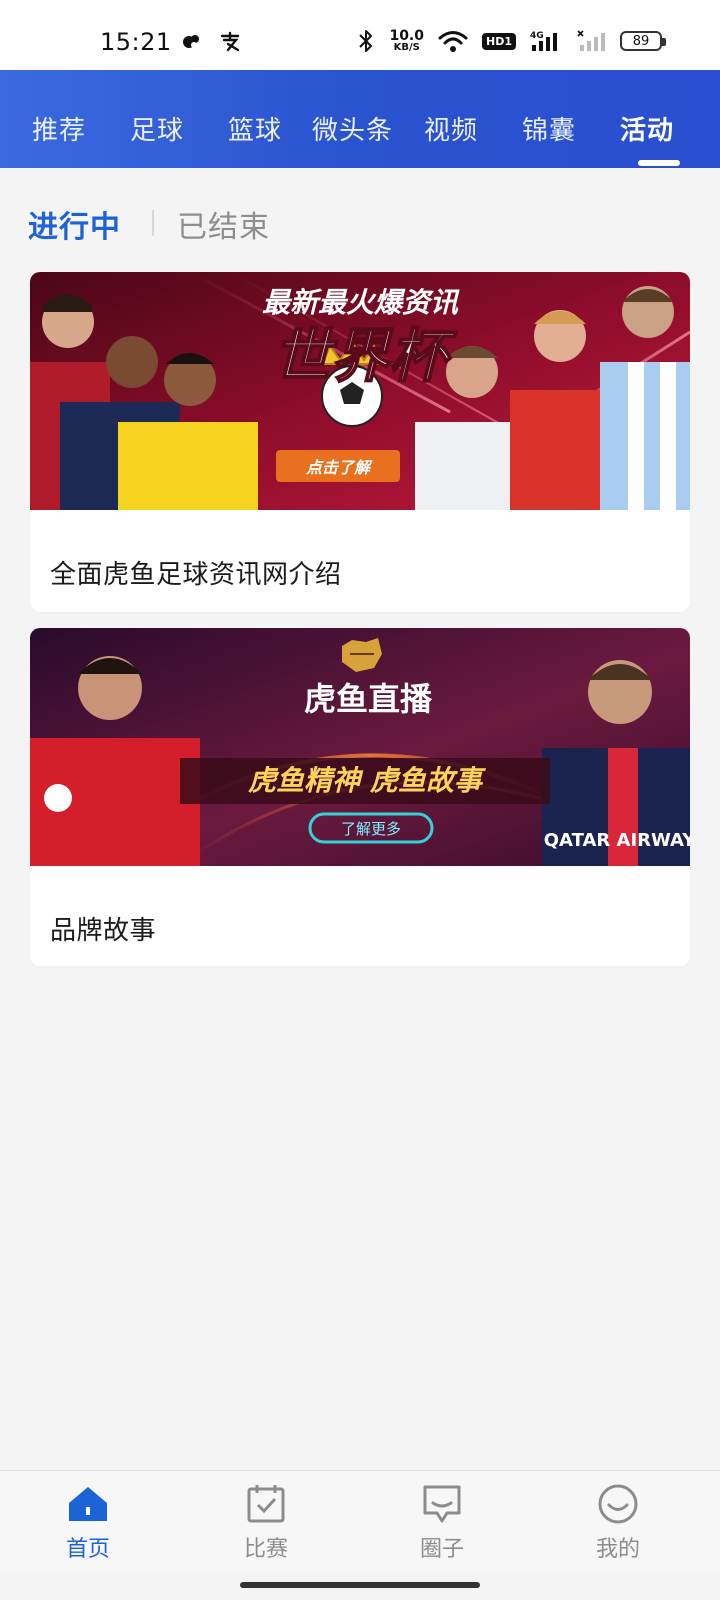 Image resolution: width=720 pixels, height=1600 pixels. I want to click on bottom-navigation: 首页 比赛 圈子 我的, so click(360, 1520).